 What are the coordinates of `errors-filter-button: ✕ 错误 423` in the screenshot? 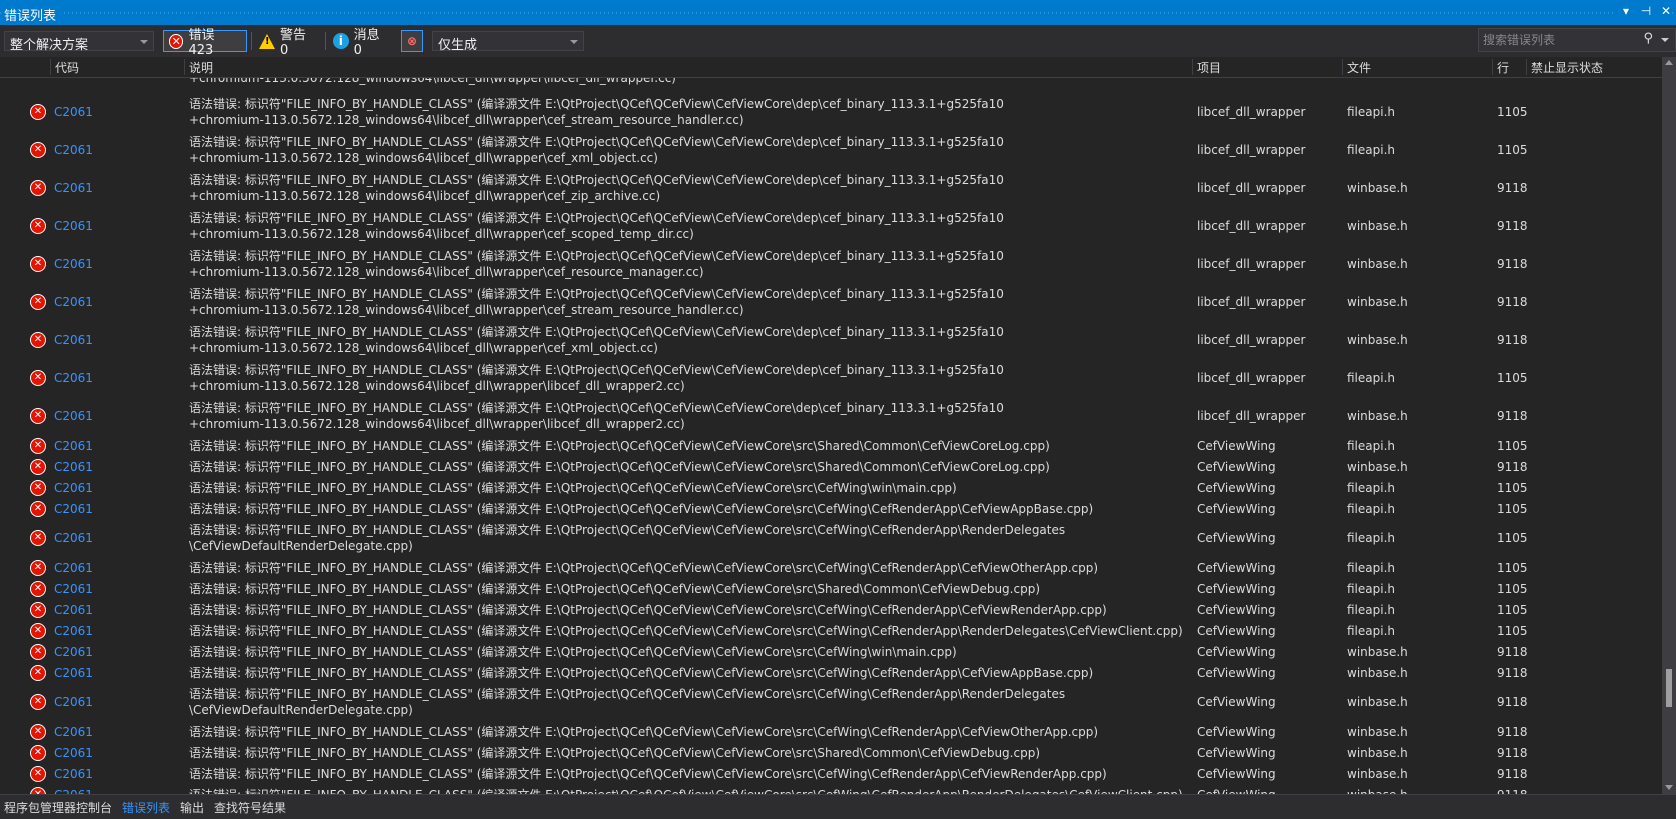 It's located at (205, 43).